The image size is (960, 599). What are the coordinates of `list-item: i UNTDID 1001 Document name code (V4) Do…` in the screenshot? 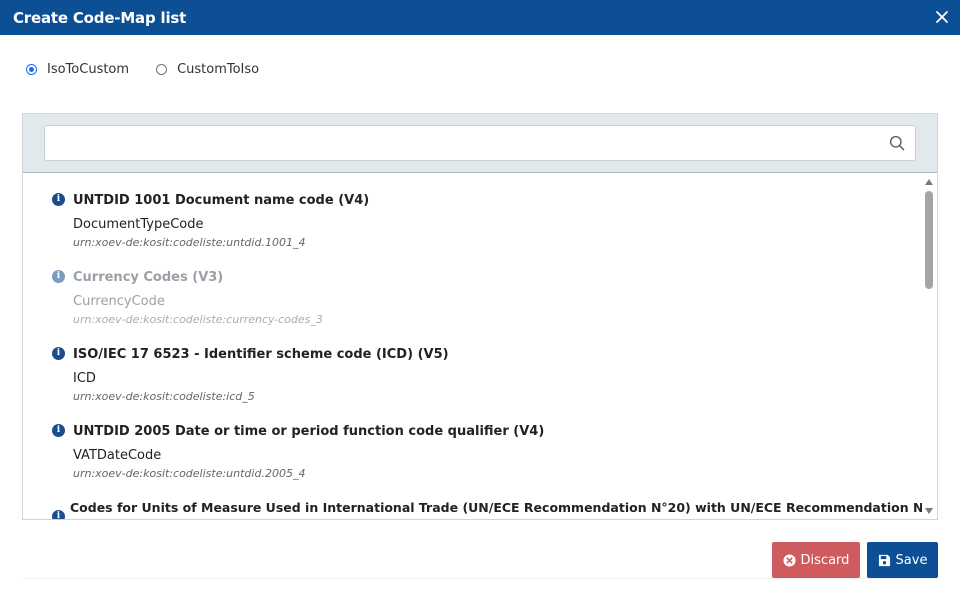 It's located at (473, 231).